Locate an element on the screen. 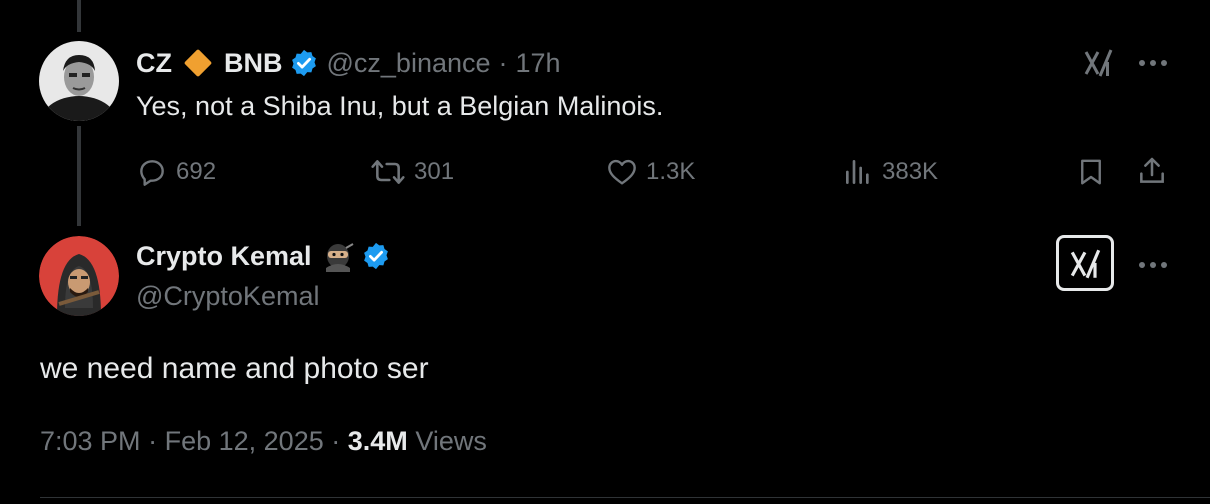 This screenshot has height=504, width=1210. share-button is located at coordinates (1152, 171).